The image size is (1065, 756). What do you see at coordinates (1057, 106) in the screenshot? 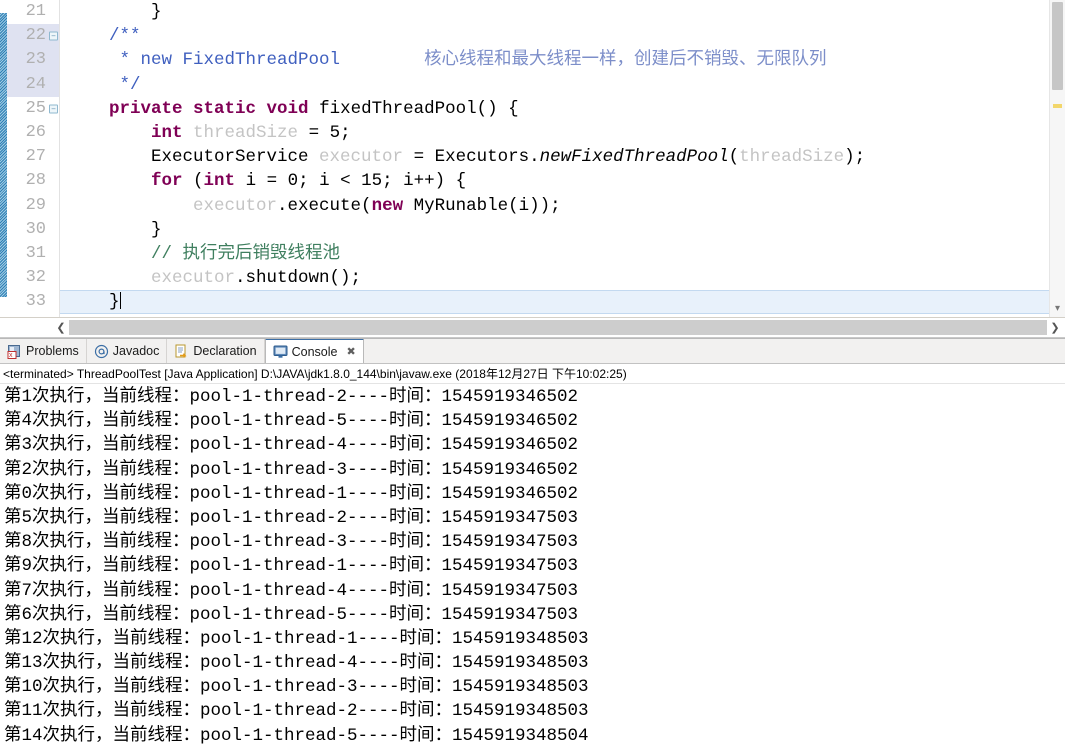
I see `annotation-marker` at bounding box center [1057, 106].